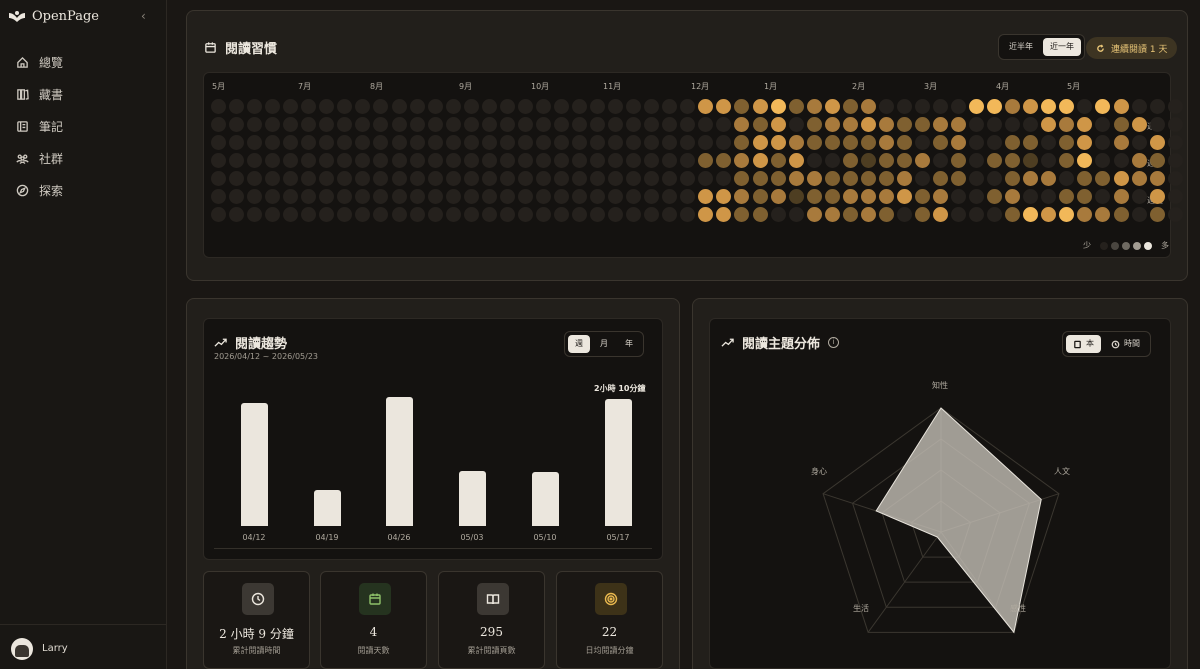  I want to click on collapse-sidebar-icon: ‹, so click(148, 17).